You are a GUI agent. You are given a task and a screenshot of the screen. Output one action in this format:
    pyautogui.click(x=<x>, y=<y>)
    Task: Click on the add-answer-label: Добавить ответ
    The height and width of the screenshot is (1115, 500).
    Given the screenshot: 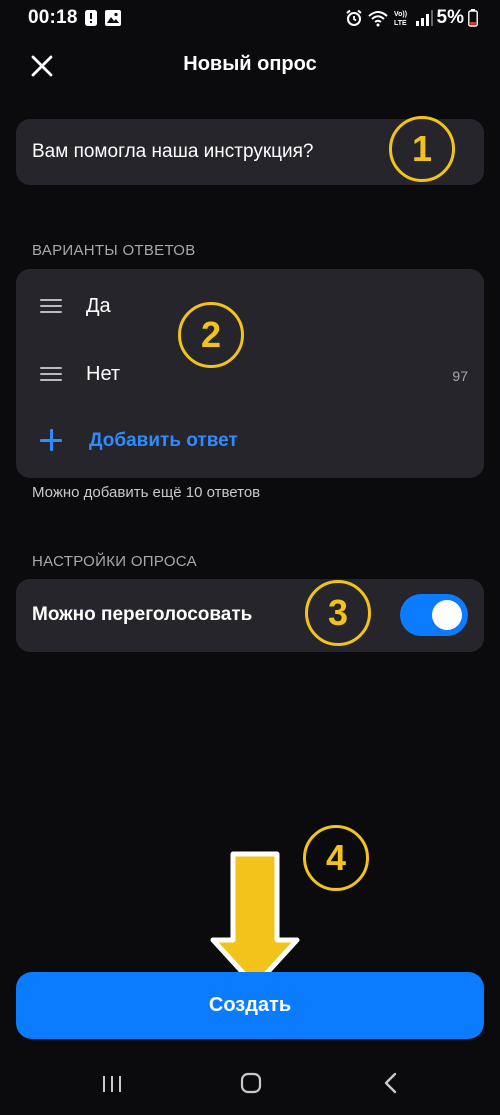 What is the action you would take?
    pyautogui.click(x=163, y=440)
    